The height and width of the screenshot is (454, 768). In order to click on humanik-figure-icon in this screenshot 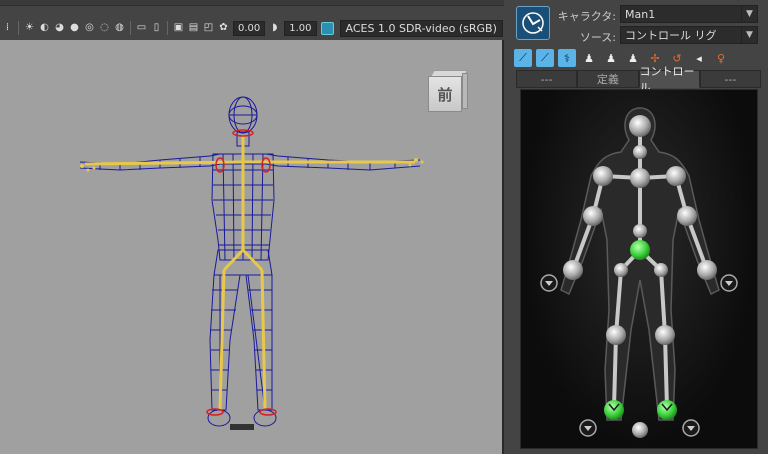, I will do `click(533, 23)`.